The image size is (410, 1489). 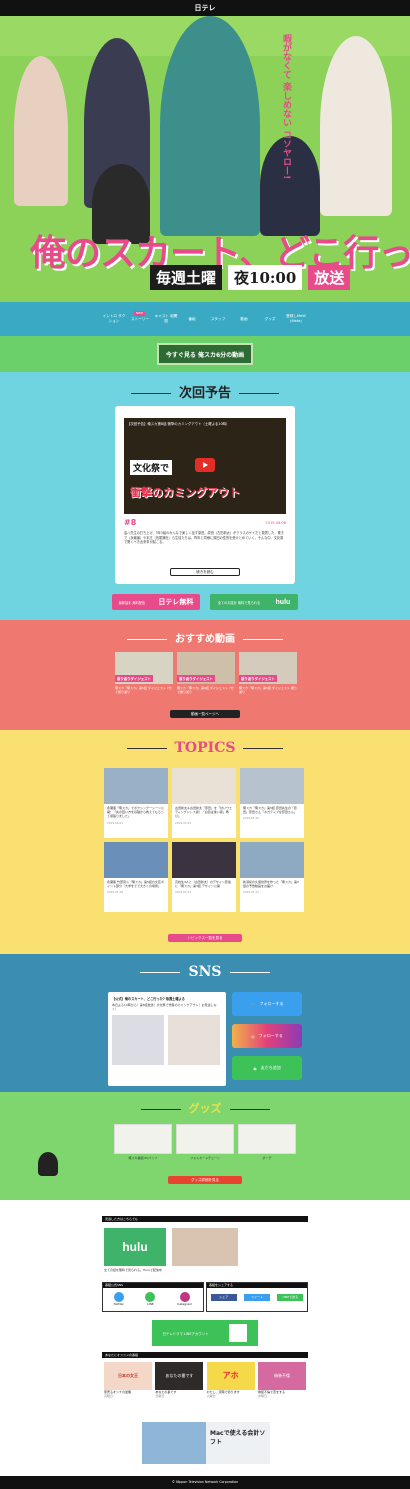 What do you see at coordinates (192, 319) in the screenshot?
I see `nav-item-program: 番組` at bounding box center [192, 319].